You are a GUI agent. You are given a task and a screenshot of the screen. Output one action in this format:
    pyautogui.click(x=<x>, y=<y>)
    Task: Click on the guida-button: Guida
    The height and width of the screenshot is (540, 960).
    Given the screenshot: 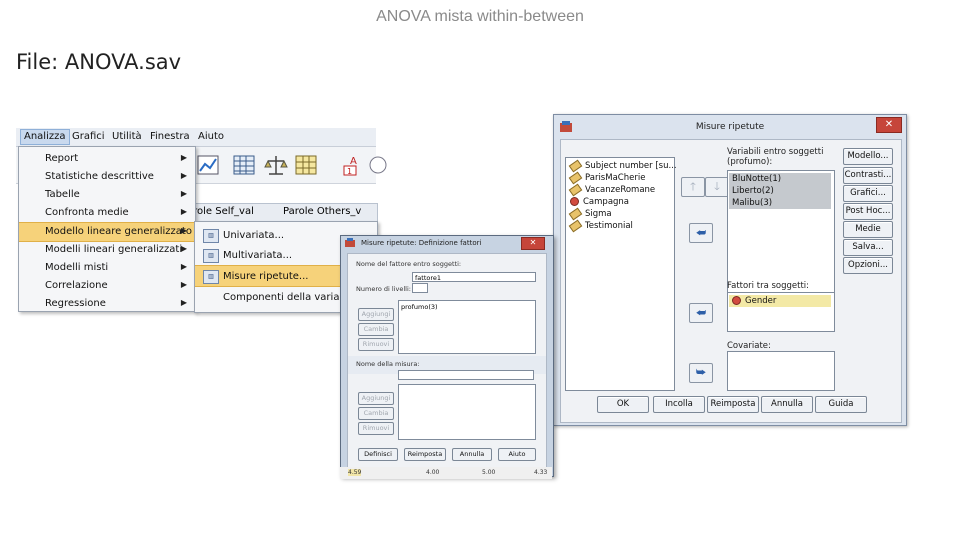 What is the action you would take?
    pyautogui.click(x=841, y=404)
    